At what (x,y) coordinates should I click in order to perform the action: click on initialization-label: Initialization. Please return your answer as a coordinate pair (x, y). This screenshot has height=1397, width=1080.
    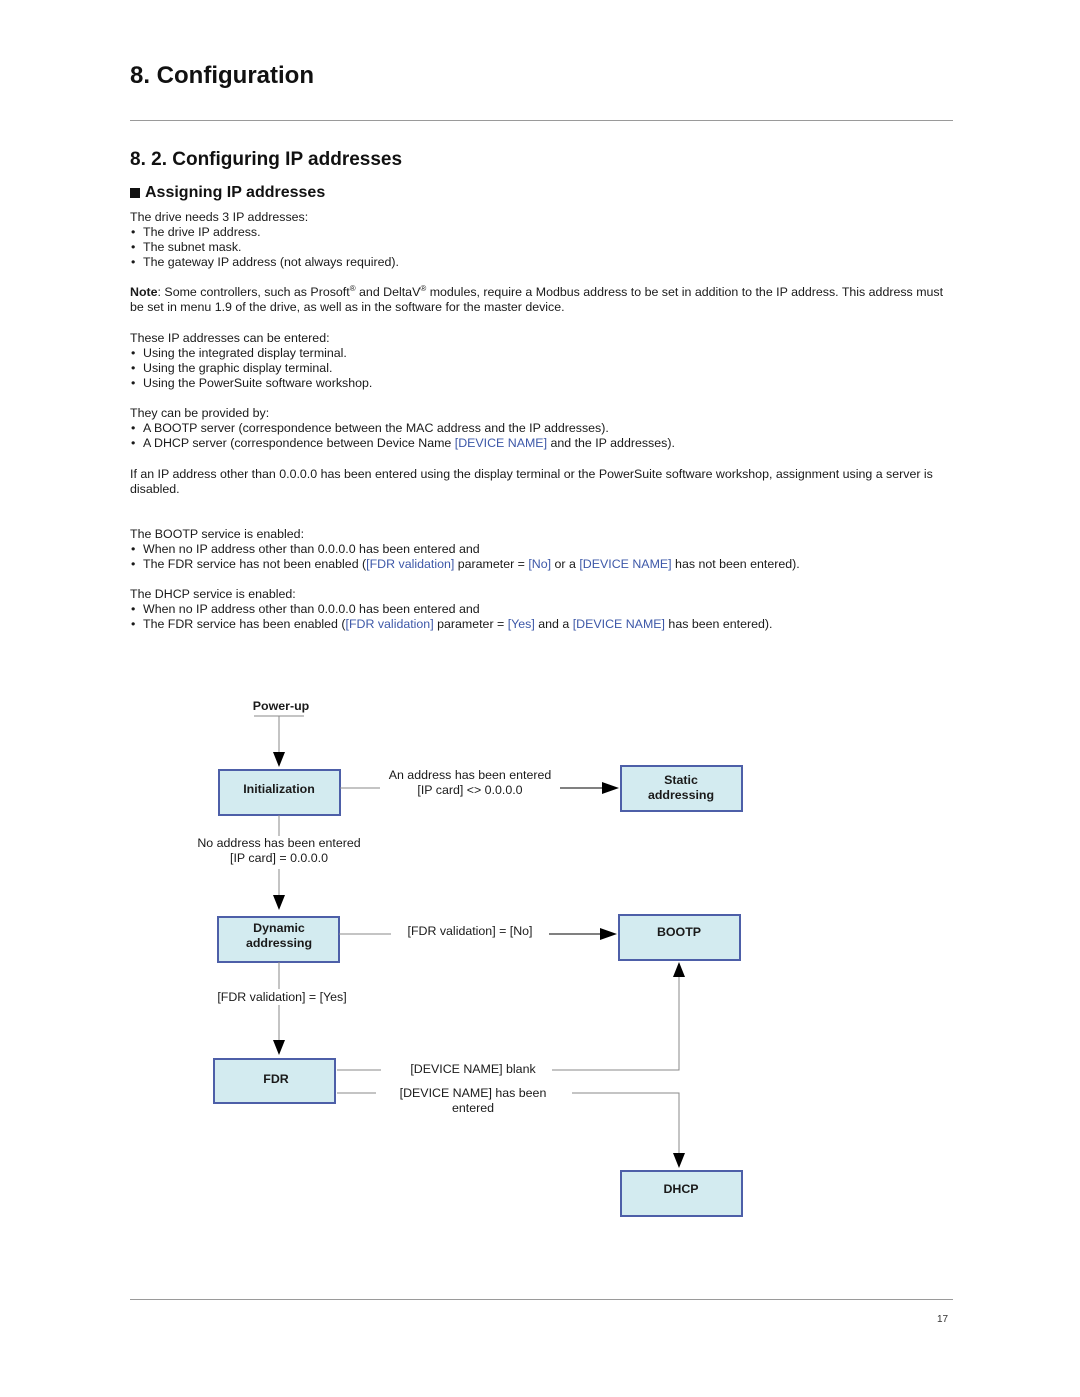
    Looking at the image, I should click on (279, 789).